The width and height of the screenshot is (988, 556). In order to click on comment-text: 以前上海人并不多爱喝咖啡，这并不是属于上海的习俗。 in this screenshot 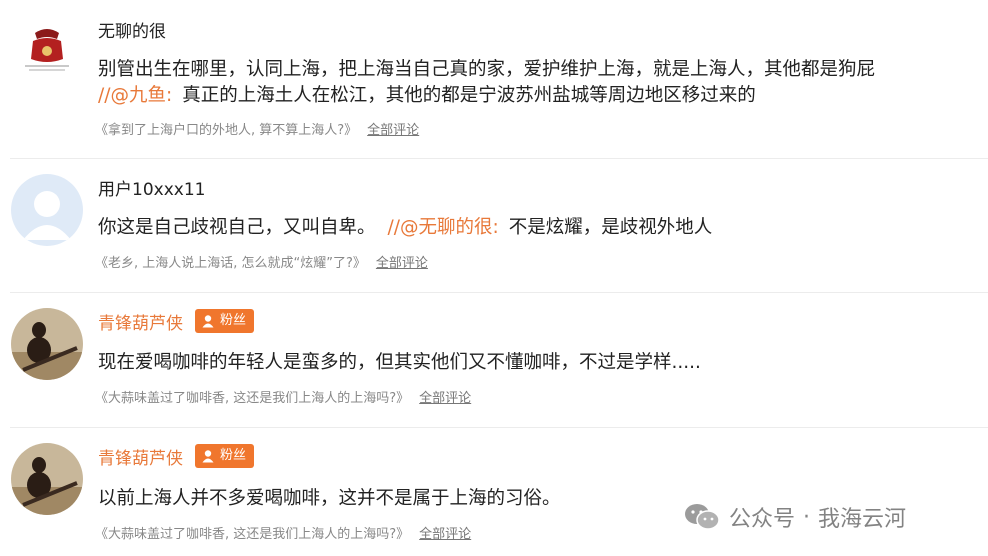, I will do `click(329, 499)`.